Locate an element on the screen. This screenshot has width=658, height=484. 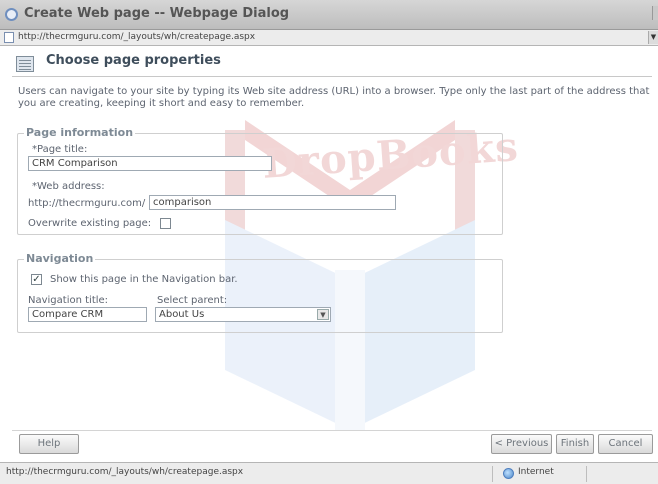
help-button: Help is located at coordinates (49, 444).